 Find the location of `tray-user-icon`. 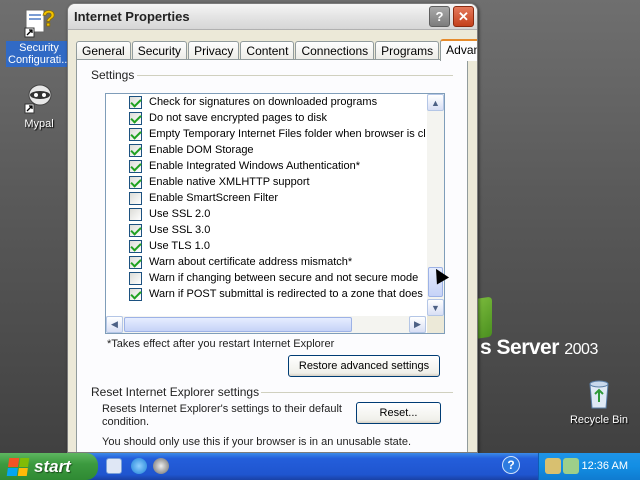

tray-user-icon is located at coordinates (553, 466).